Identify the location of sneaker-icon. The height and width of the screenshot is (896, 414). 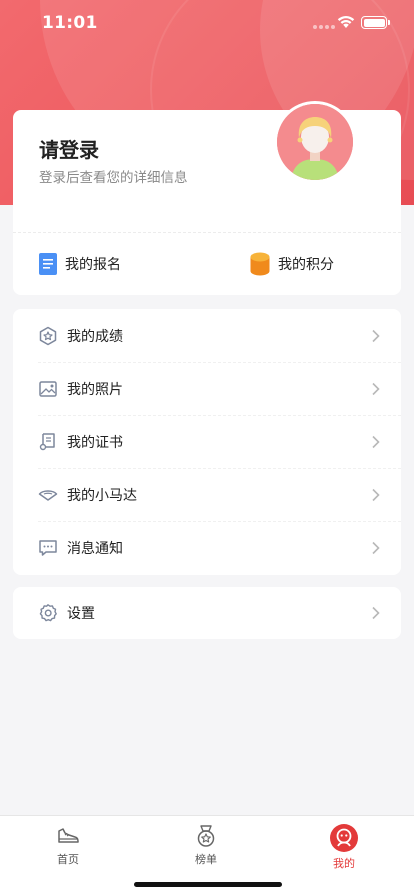
(68, 835).